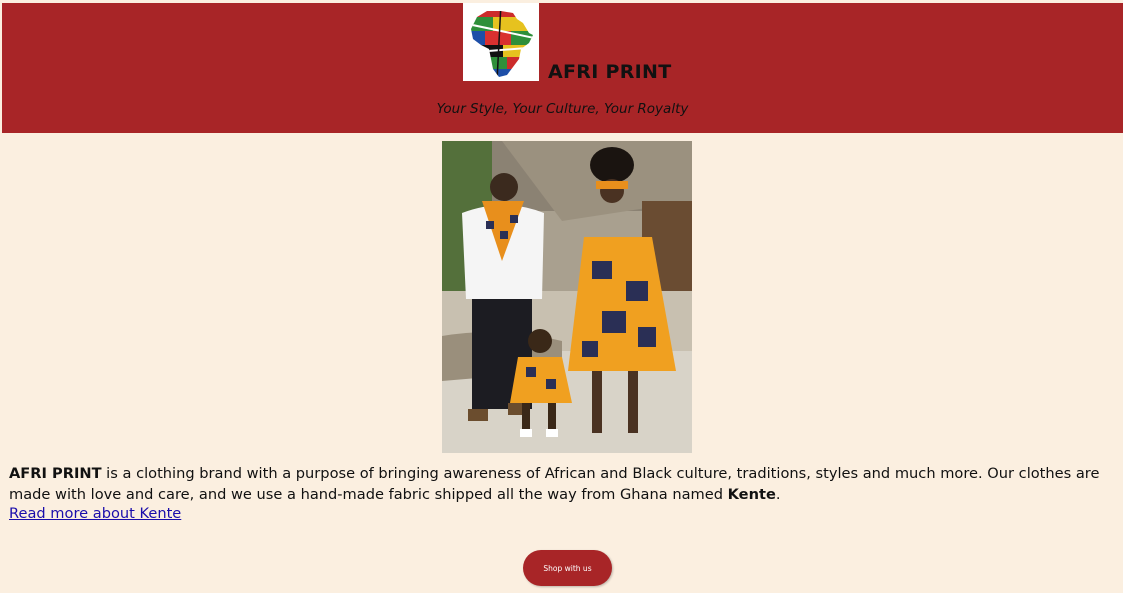 This screenshot has height=593, width=1123. I want to click on brand-bold: AFRI PRINT, so click(55, 473).